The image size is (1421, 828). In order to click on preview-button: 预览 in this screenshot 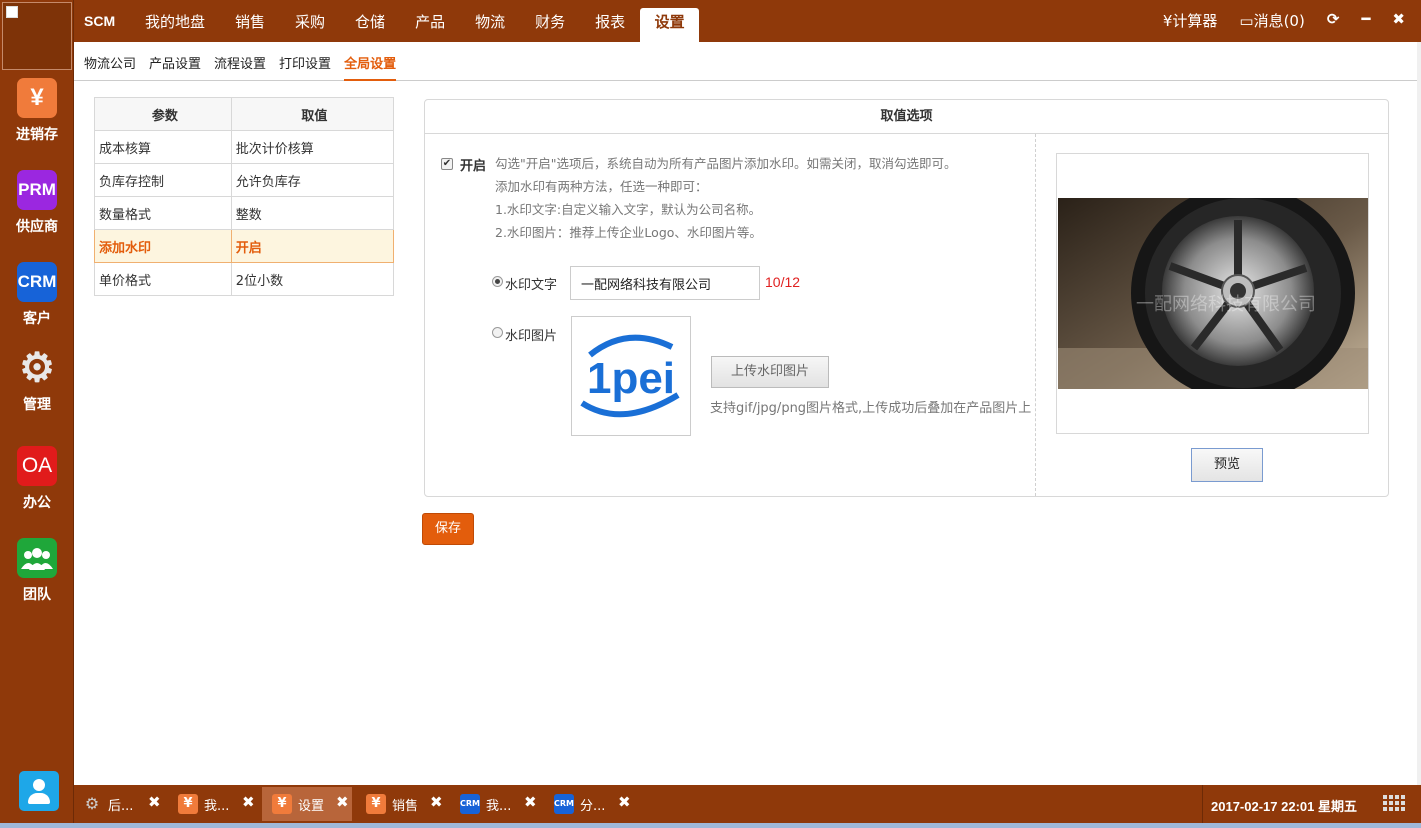, I will do `click(1227, 465)`.